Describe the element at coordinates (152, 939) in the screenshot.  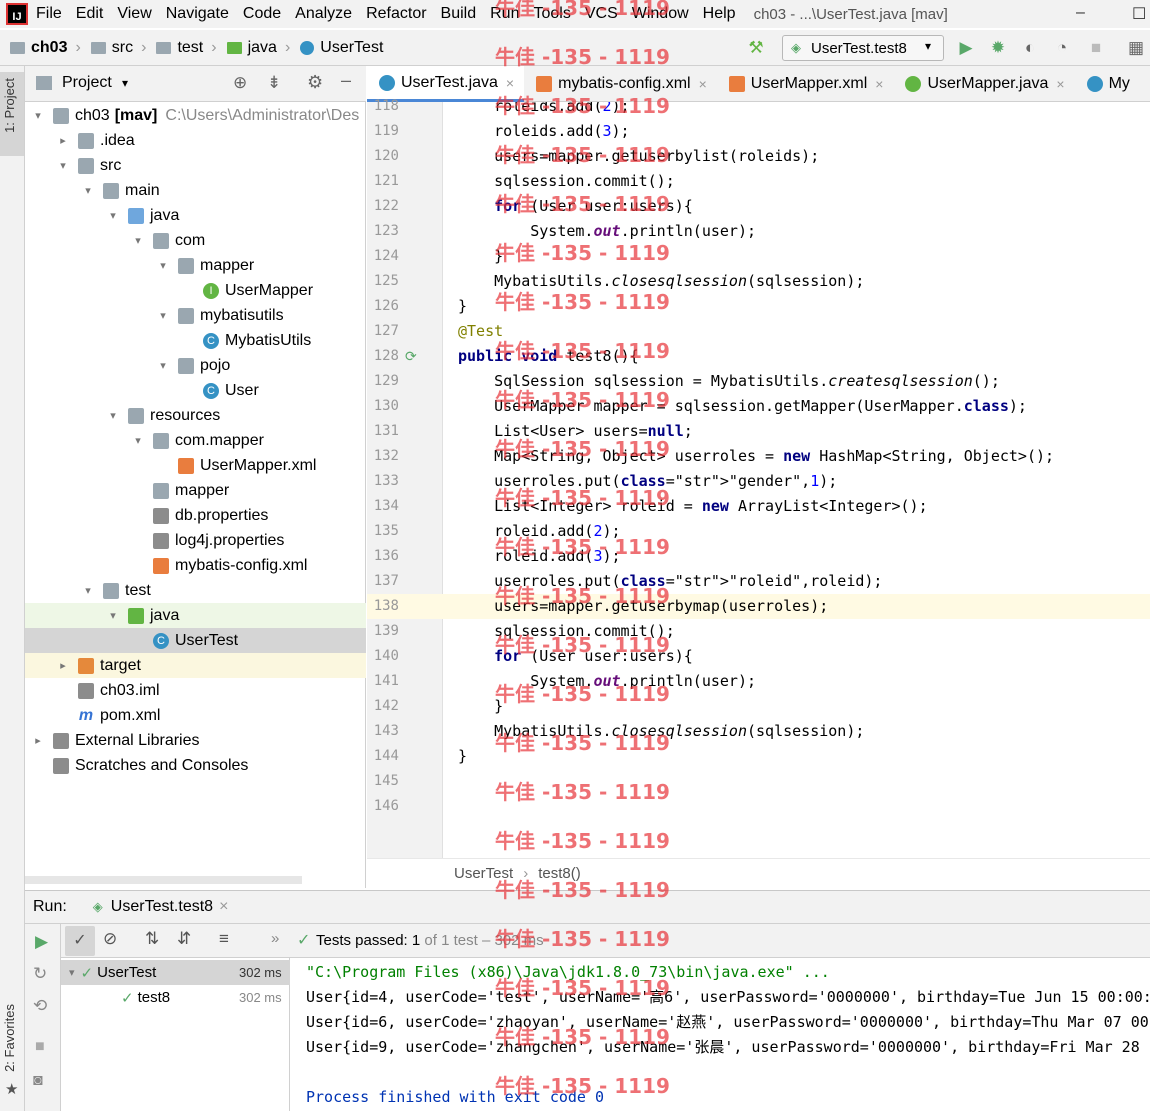
I see `sort-alphabetically-icon: ⇅` at that location.